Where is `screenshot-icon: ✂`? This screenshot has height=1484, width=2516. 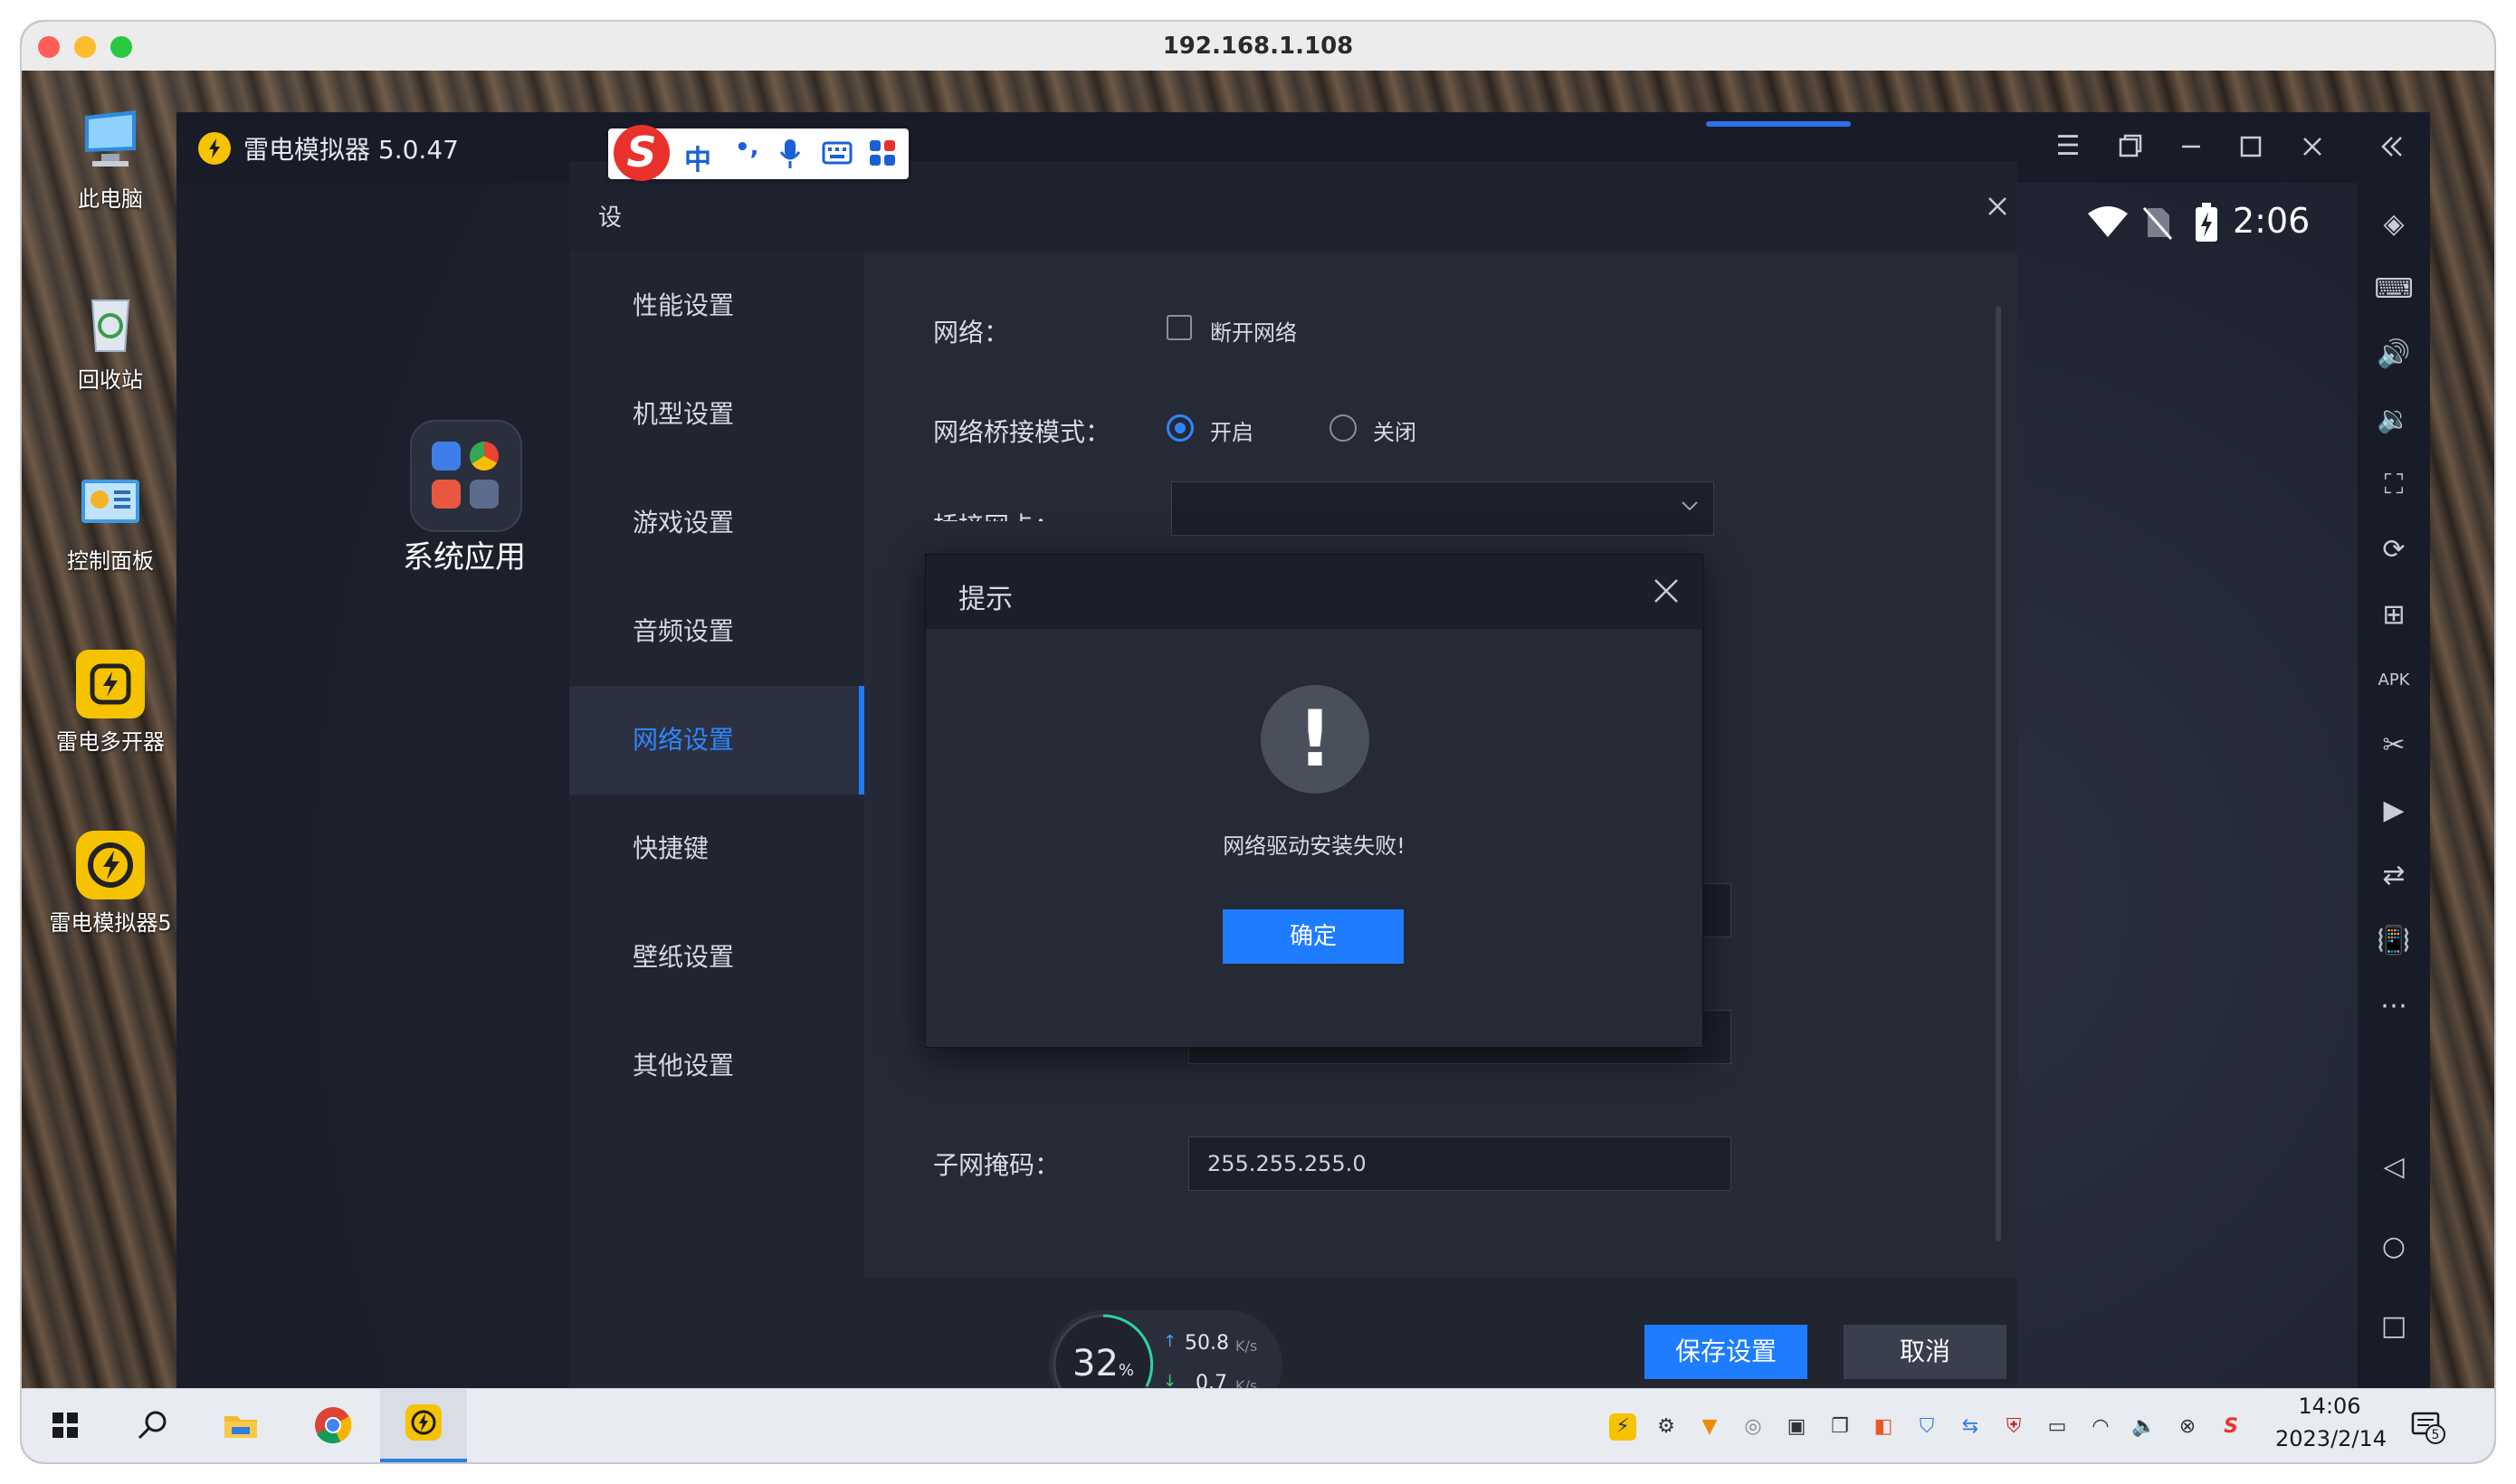
screenshot-icon: ✂ is located at coordinates (2394, 745).